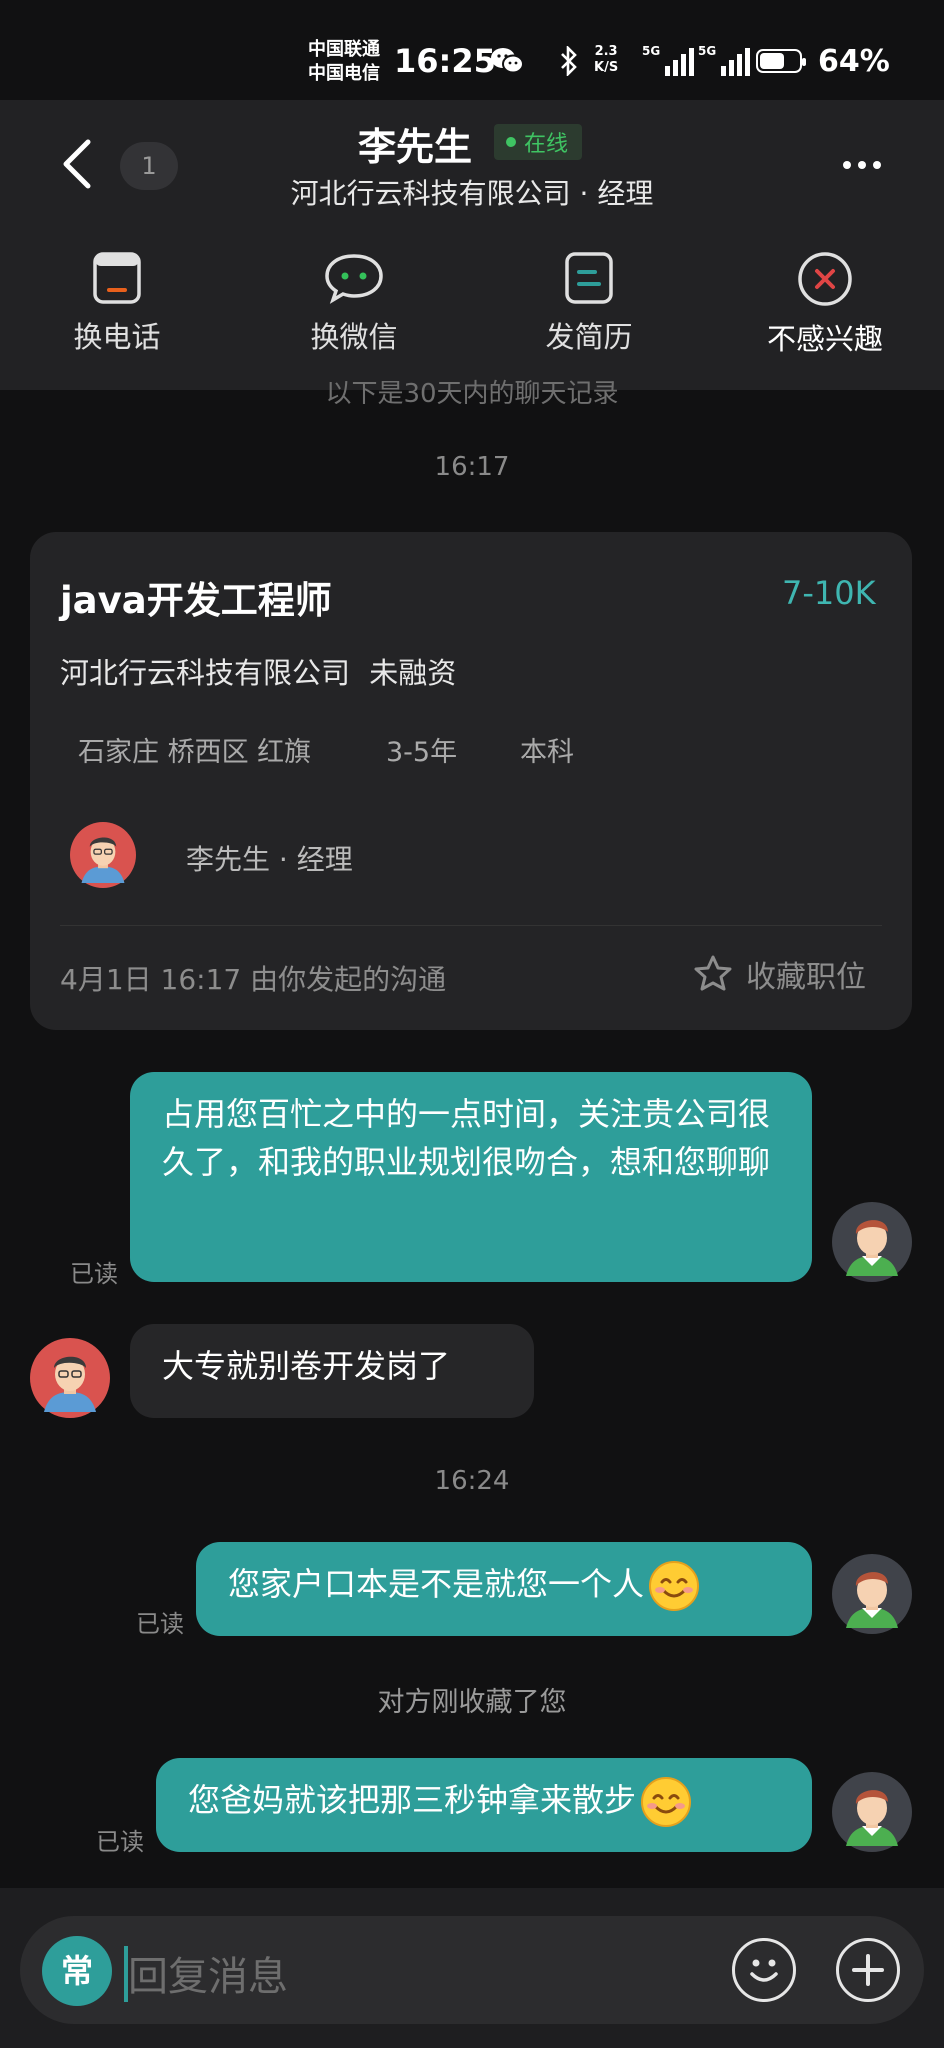 The height and width of the screenshot is (2048, 944). What do you see at coordinates (713, 973) in the screenshot?
I see `star-icon` at bounding box center [713, 973].